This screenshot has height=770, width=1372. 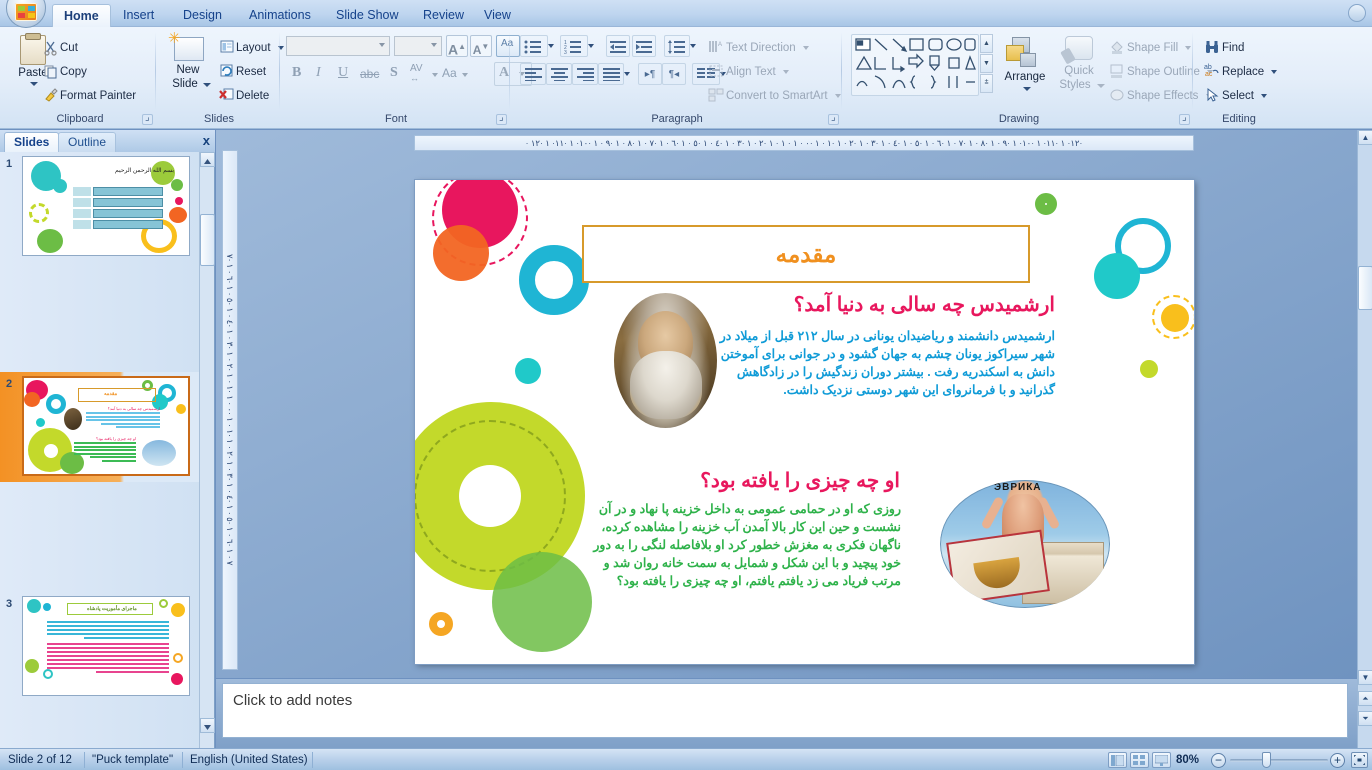 What do you see at coordinates (833, 118) in the screenshot?
I see `paragraph-dialog-launcher` at bounding box center [833, 118].